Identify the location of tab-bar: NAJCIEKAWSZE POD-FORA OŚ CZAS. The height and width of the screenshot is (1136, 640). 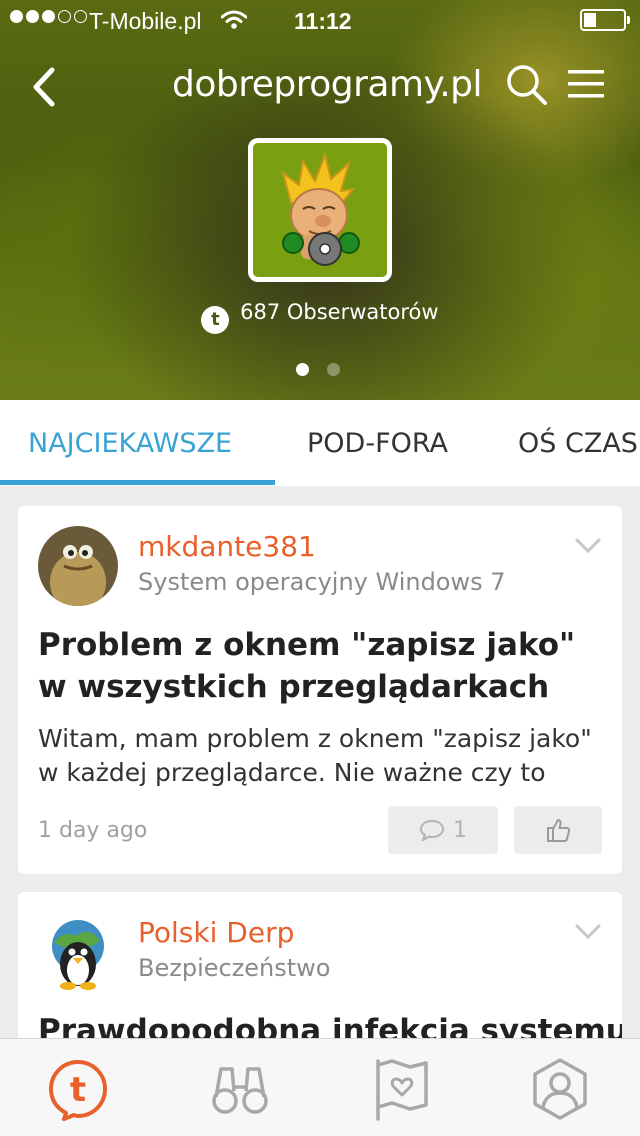
(320, 443).